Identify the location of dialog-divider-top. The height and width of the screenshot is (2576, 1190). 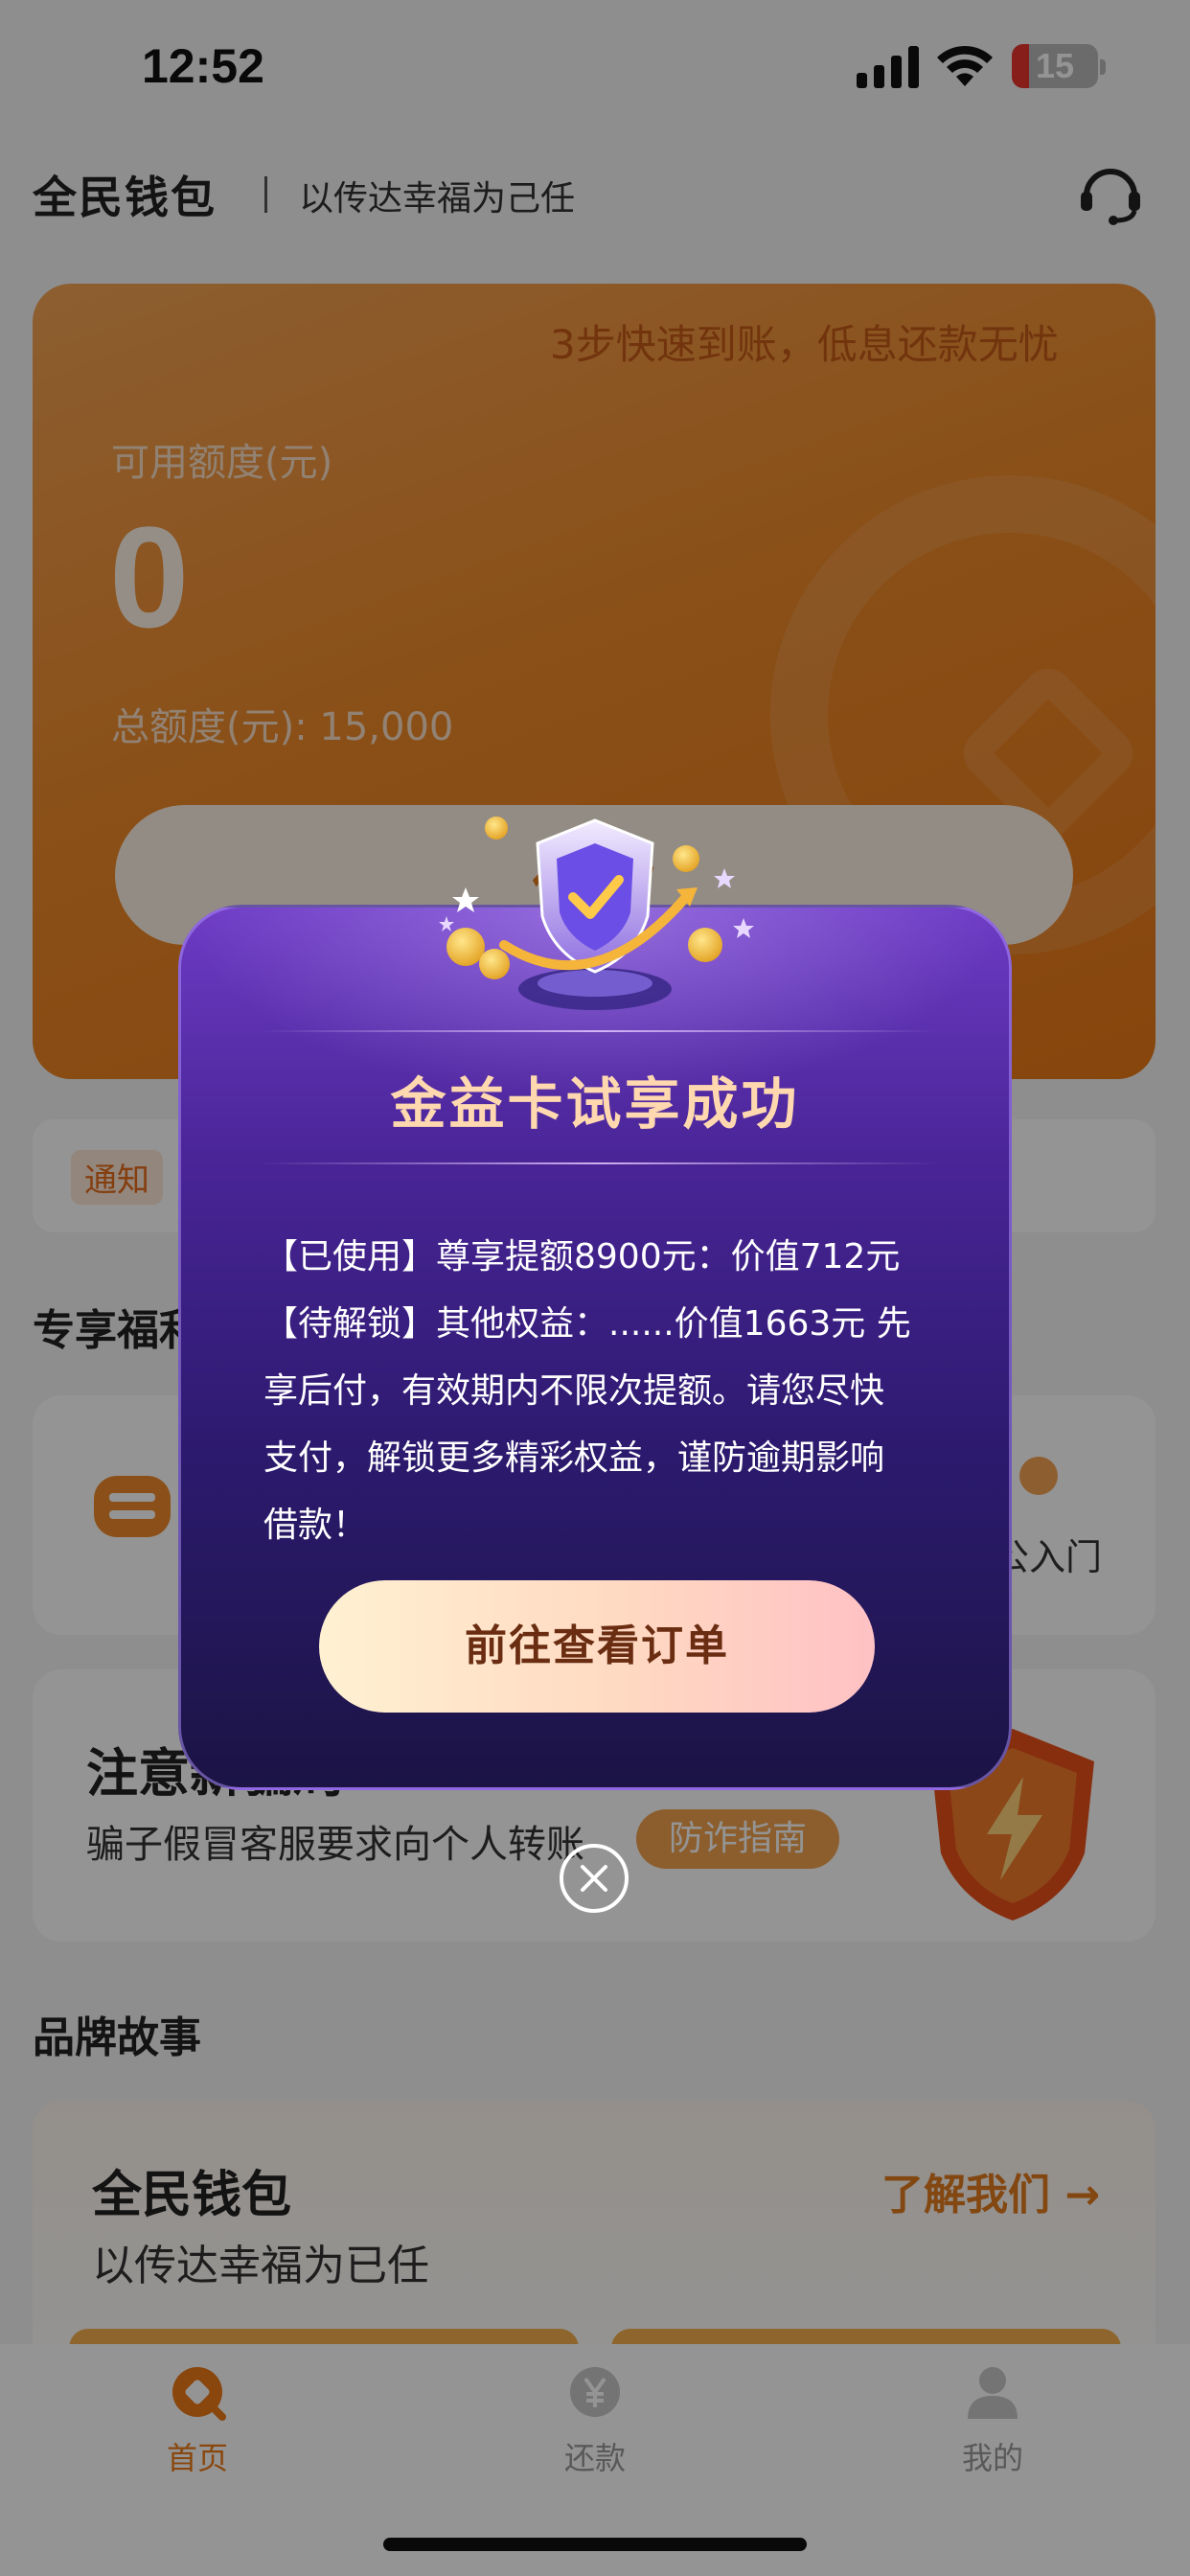
(598, 1031).